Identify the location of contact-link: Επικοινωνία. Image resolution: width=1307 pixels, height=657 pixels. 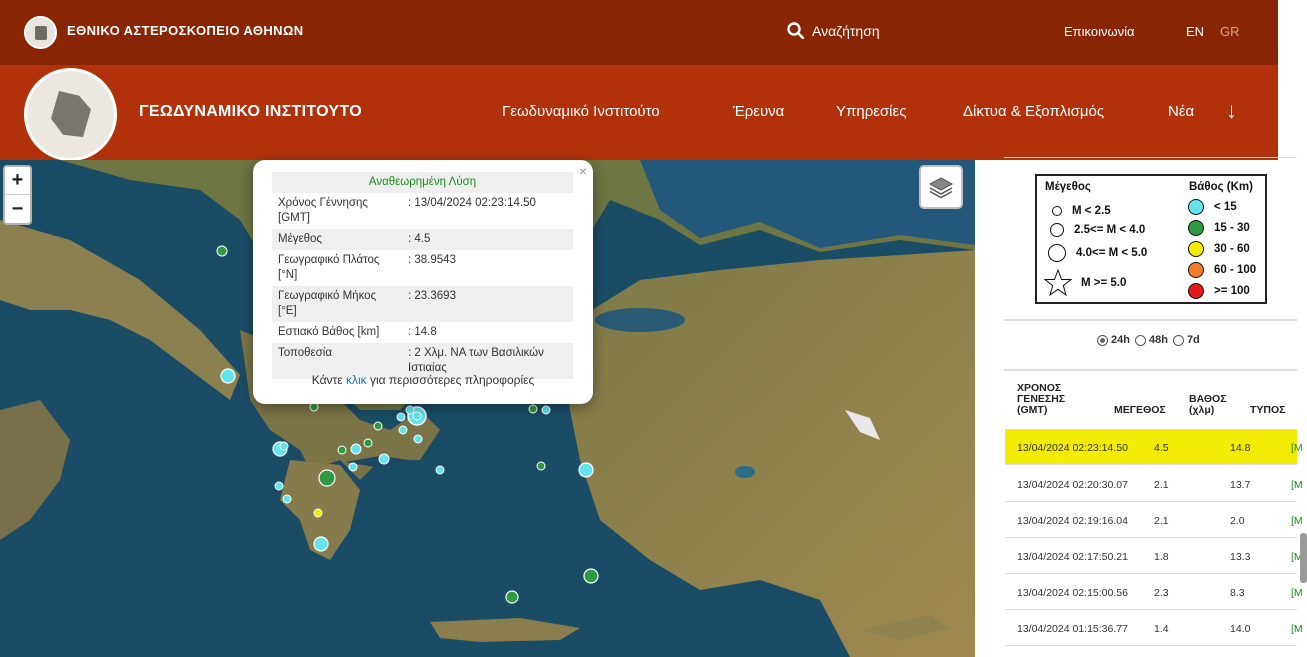
(1099, 31).